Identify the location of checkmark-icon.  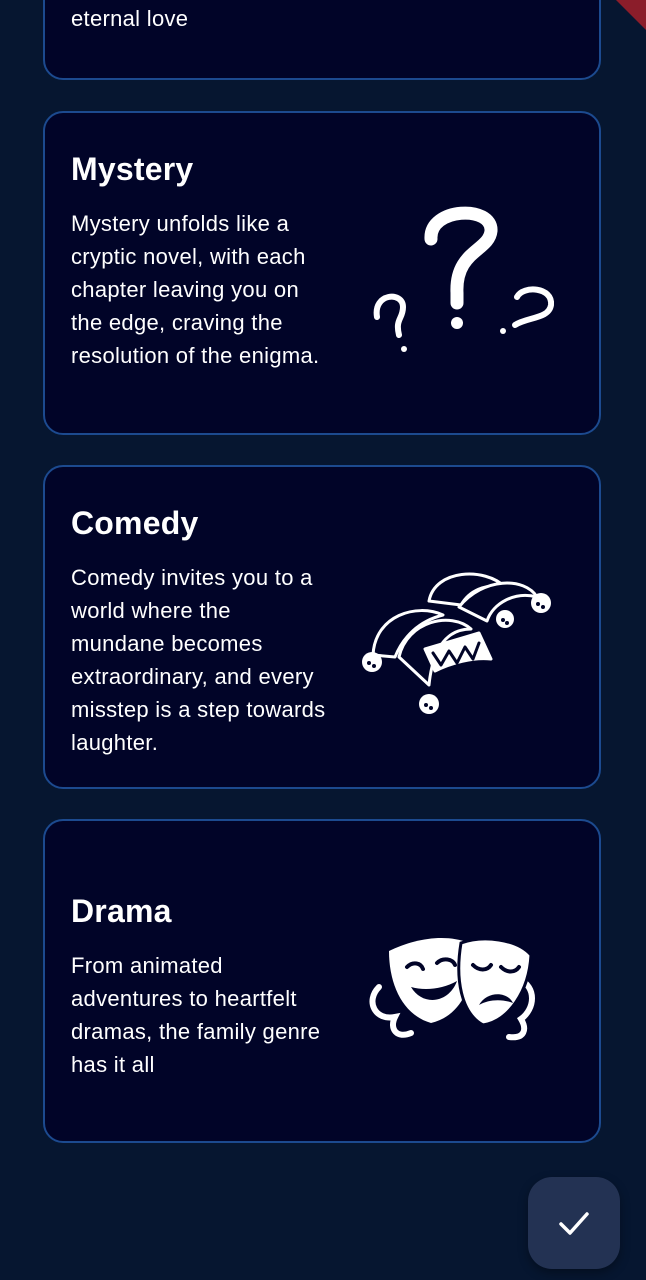
(574, 1223).